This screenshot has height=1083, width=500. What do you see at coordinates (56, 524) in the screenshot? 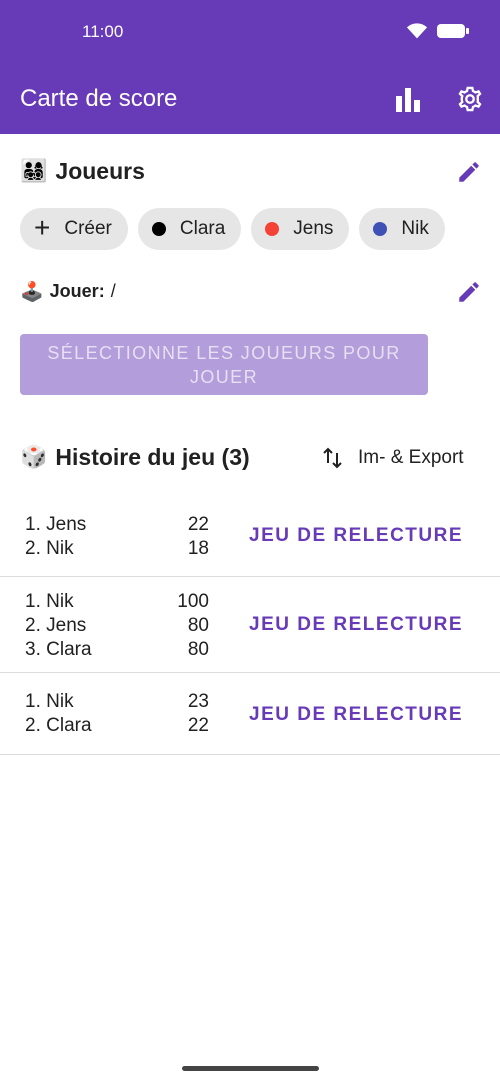
I see `rank-entry: 1. Jens` at bounding box center [56, 524].